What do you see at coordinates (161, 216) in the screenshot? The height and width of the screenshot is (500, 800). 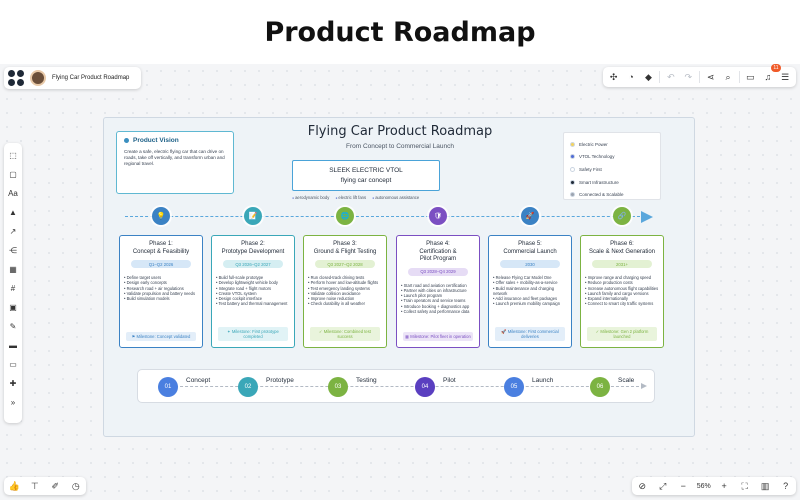 I see `timeline-node-icon: 💡` at bounding box center [161, 216].